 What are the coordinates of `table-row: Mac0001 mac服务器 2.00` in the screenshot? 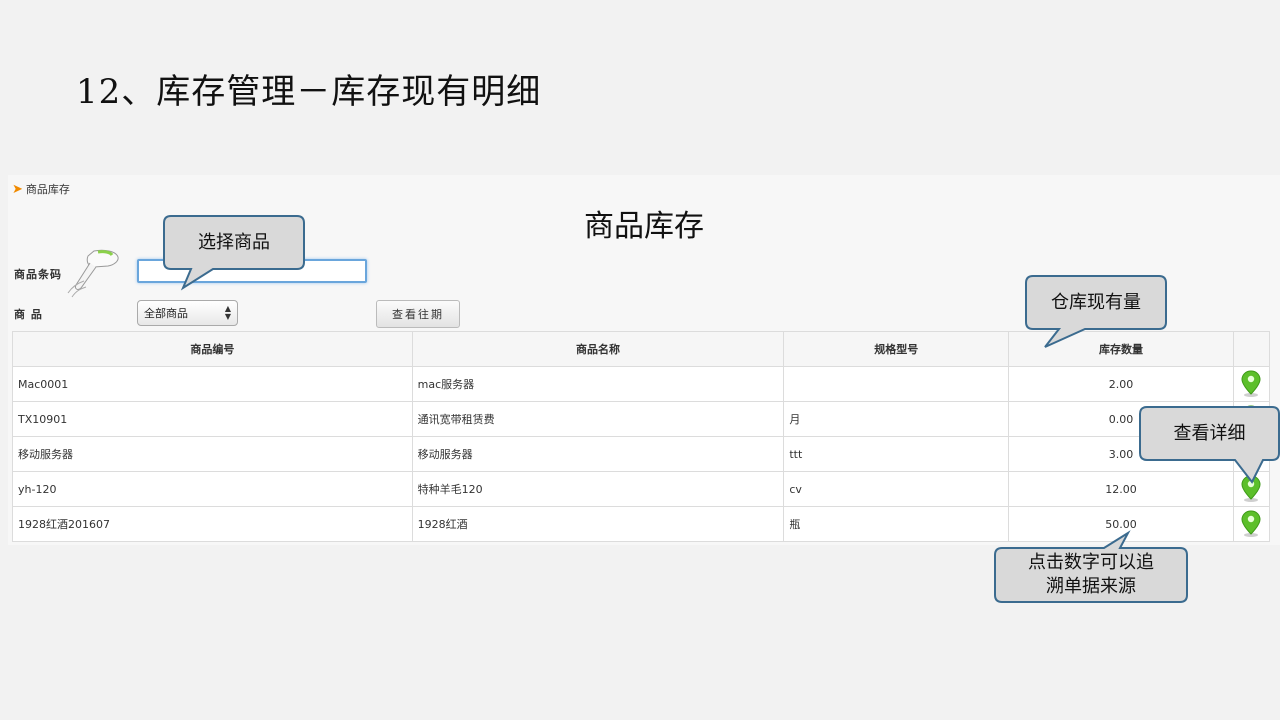 It's located at (641, 384).